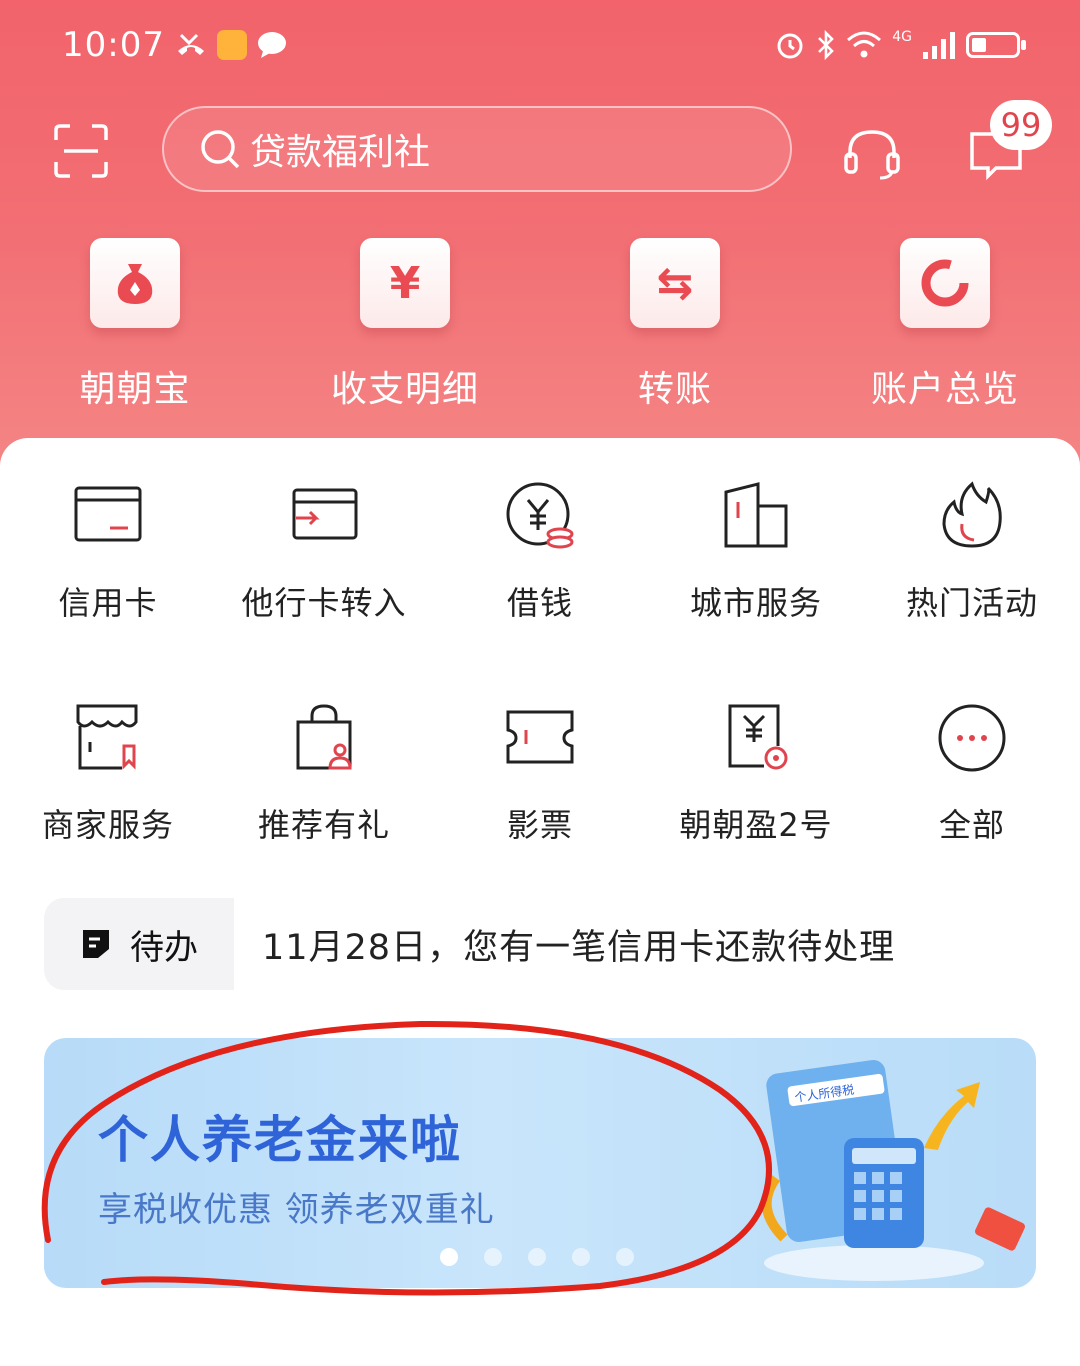 The width and height of the screenshot is (1080, 1366). I want to click on bluetooth-icon, so click(826, 45).